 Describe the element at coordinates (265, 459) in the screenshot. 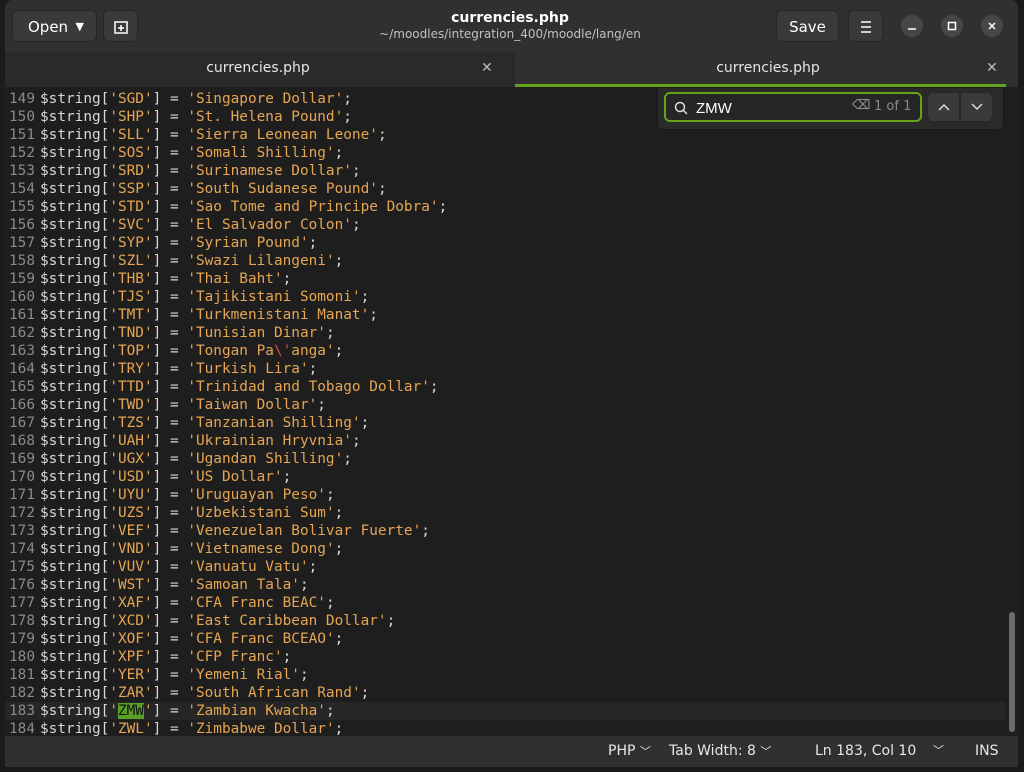

I see `currency-name: 'Ugandan Shilling'` at that location.